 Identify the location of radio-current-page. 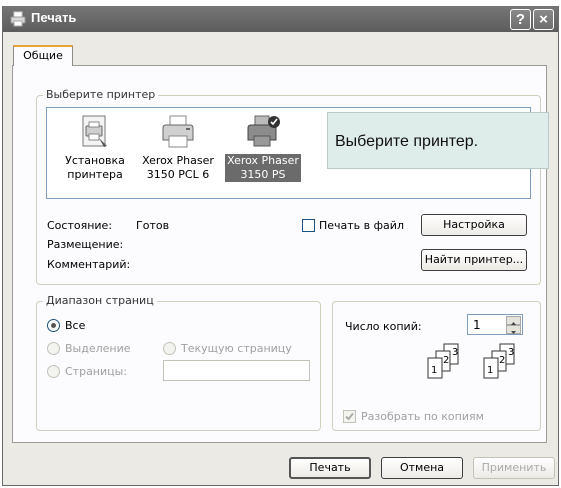
(169, 348).